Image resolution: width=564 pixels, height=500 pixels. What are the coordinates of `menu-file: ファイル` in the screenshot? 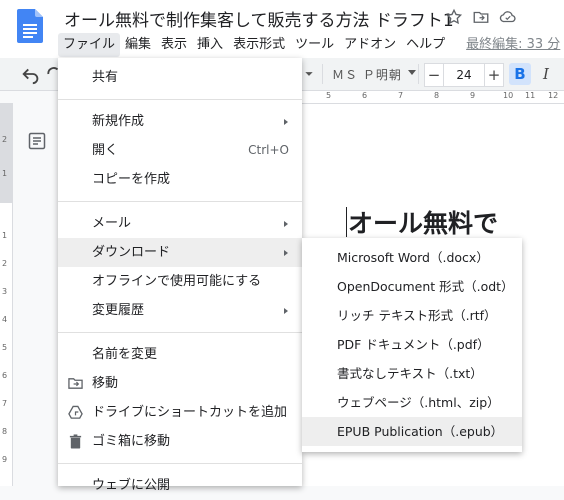 It's located at (89, 45).